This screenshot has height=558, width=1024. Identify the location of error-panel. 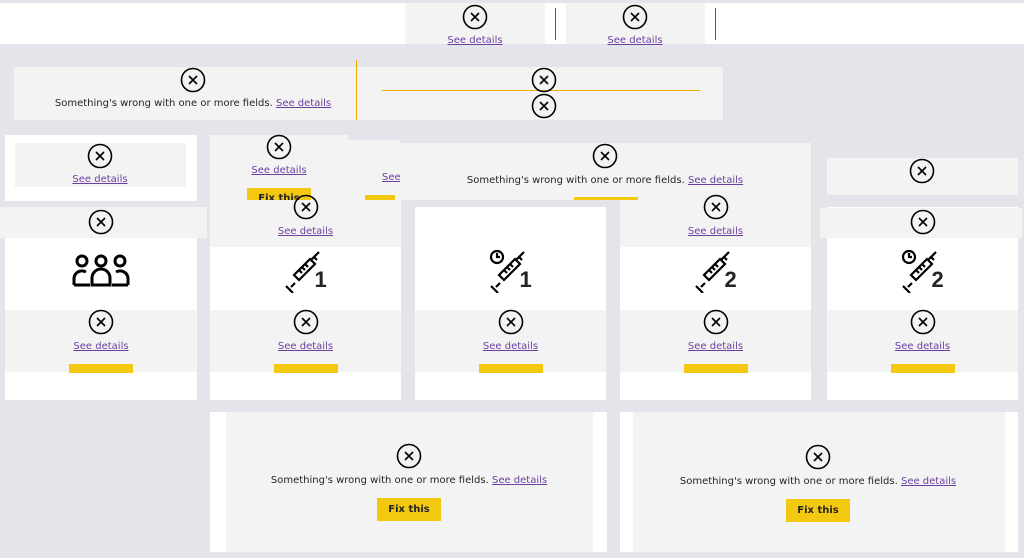
(374, 170).